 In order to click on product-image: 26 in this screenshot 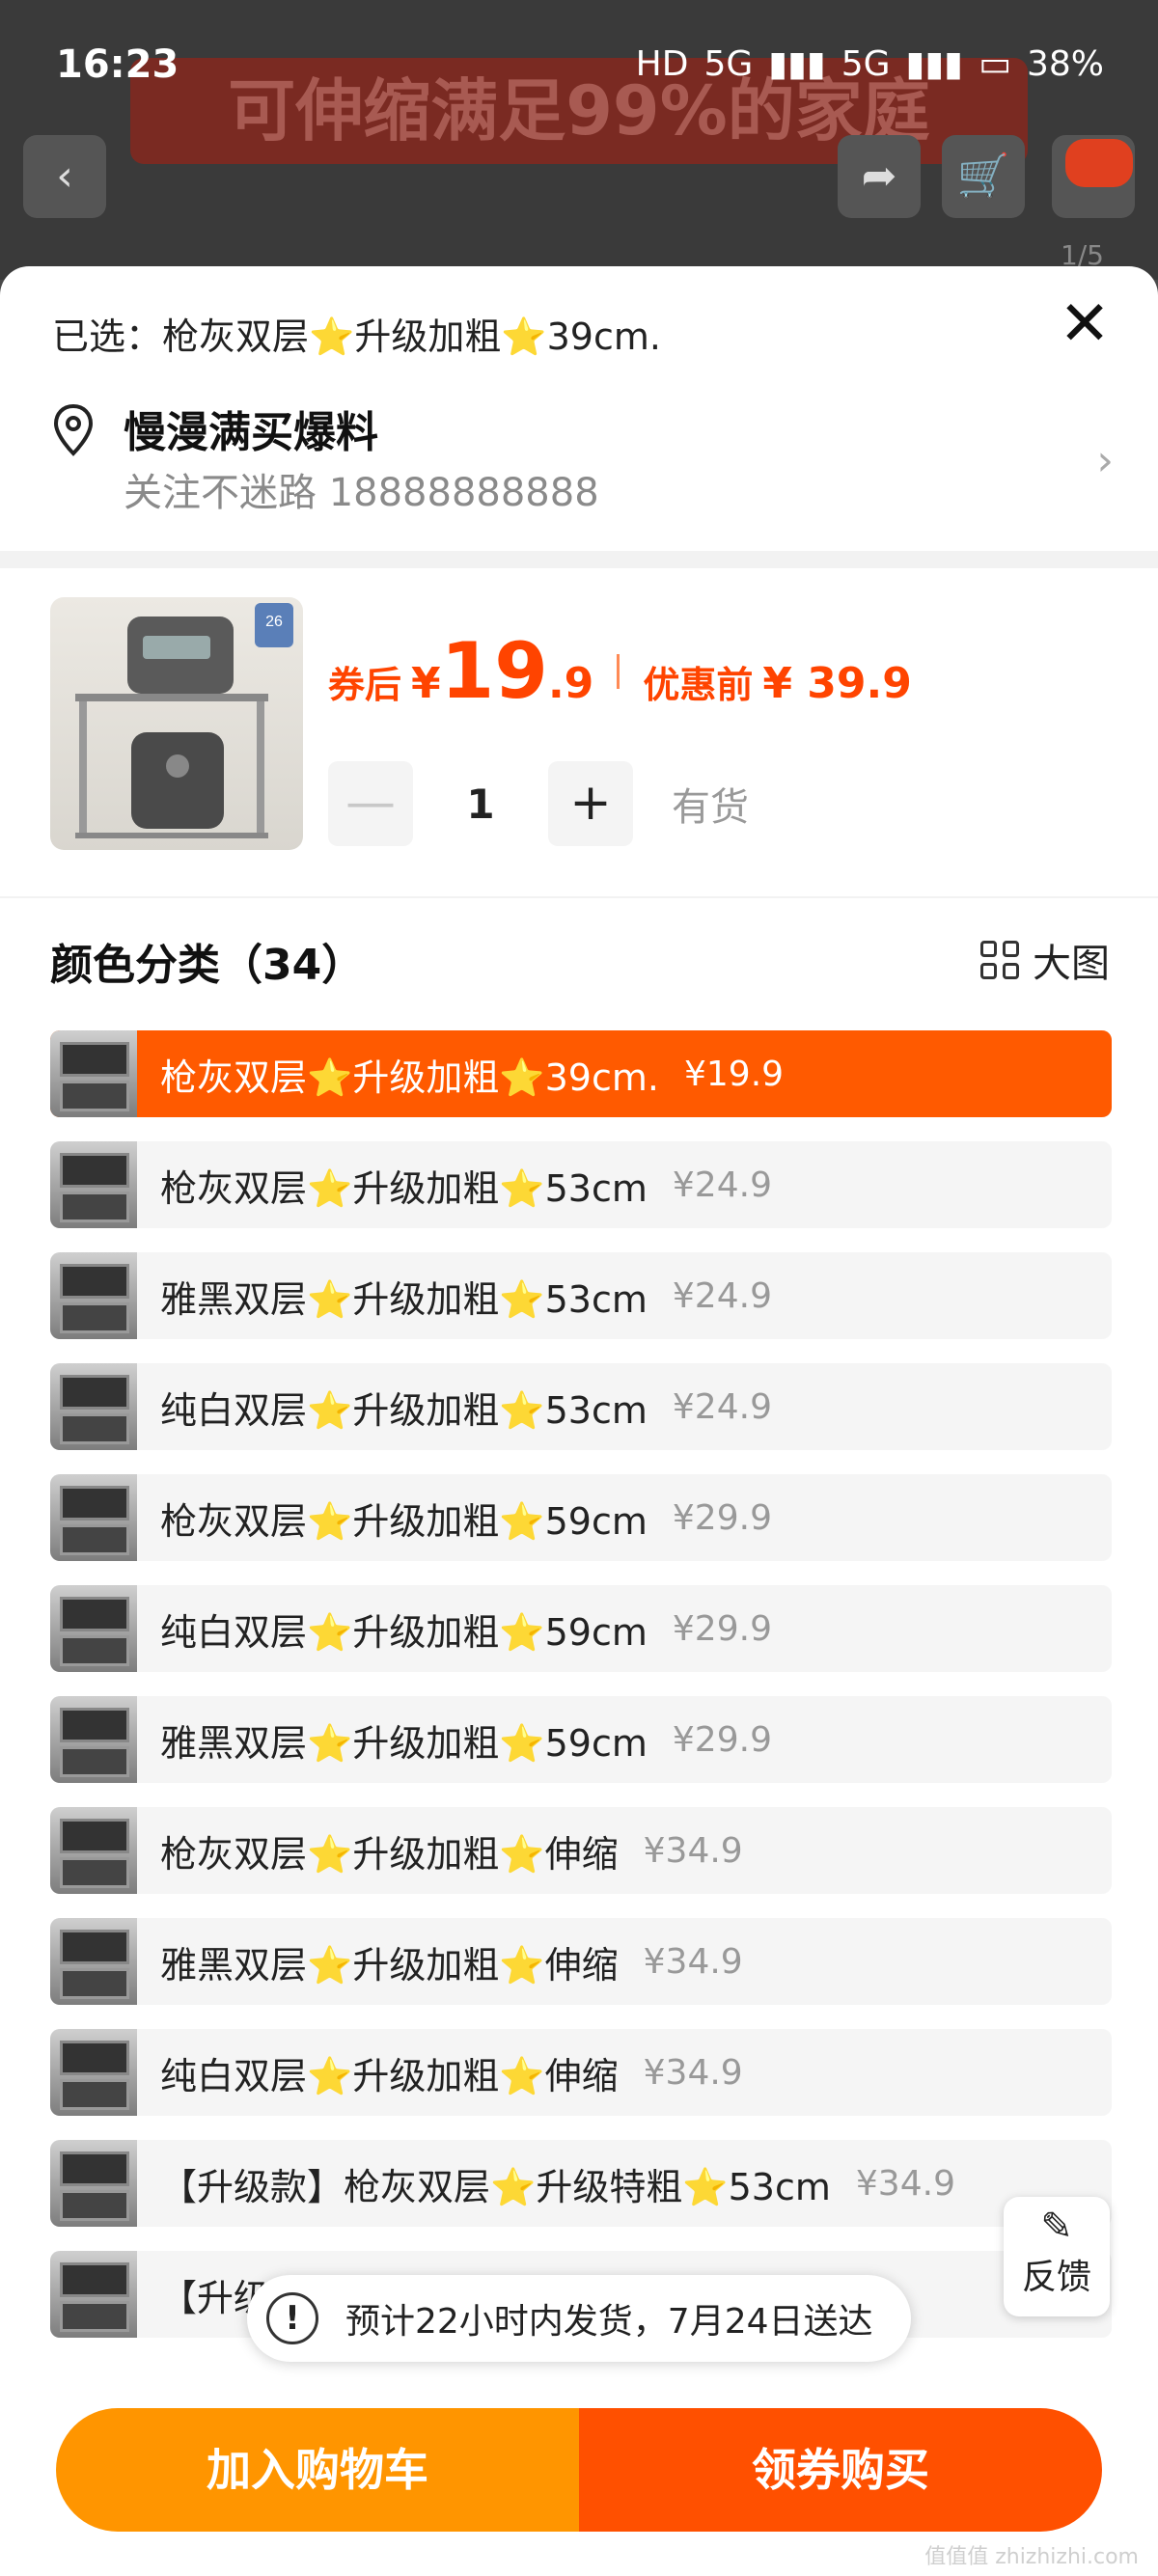, I will do `click(184, 720)`.